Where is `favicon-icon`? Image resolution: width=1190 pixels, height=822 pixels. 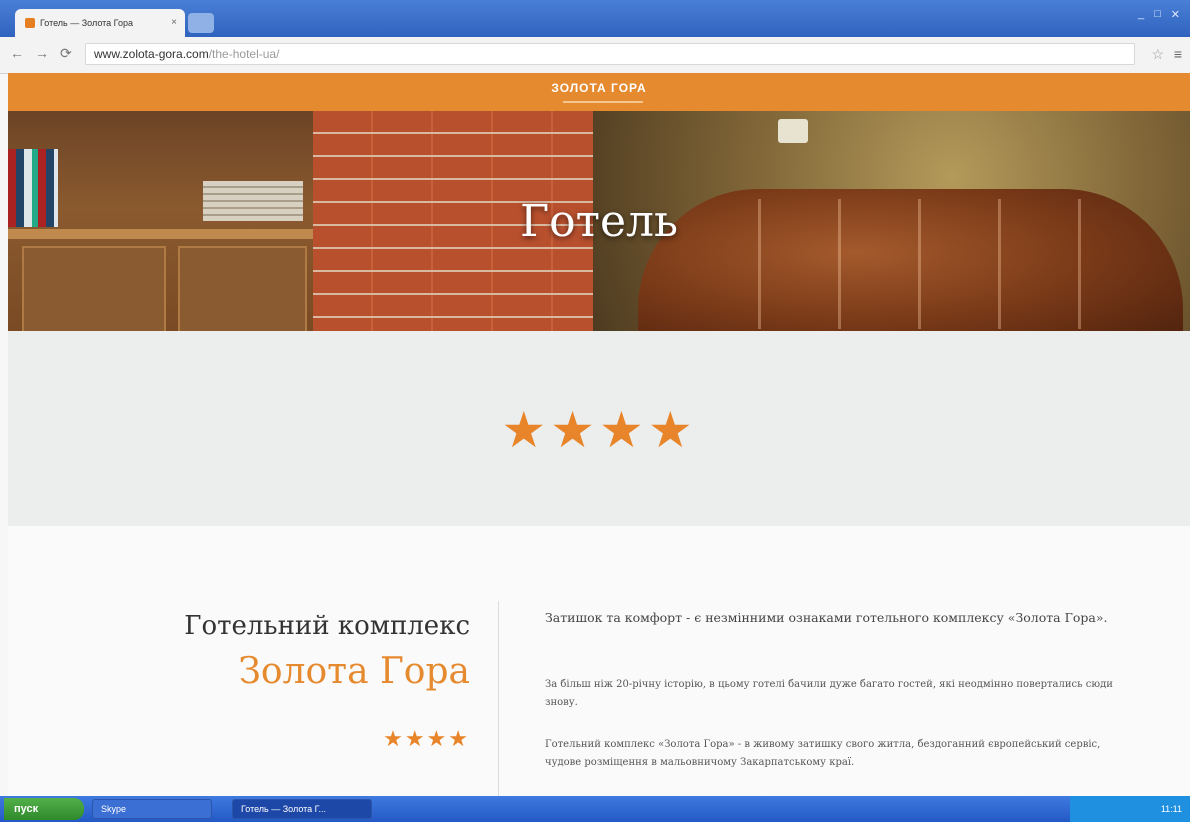 favicon-icon is located at coordinates (30, 23).